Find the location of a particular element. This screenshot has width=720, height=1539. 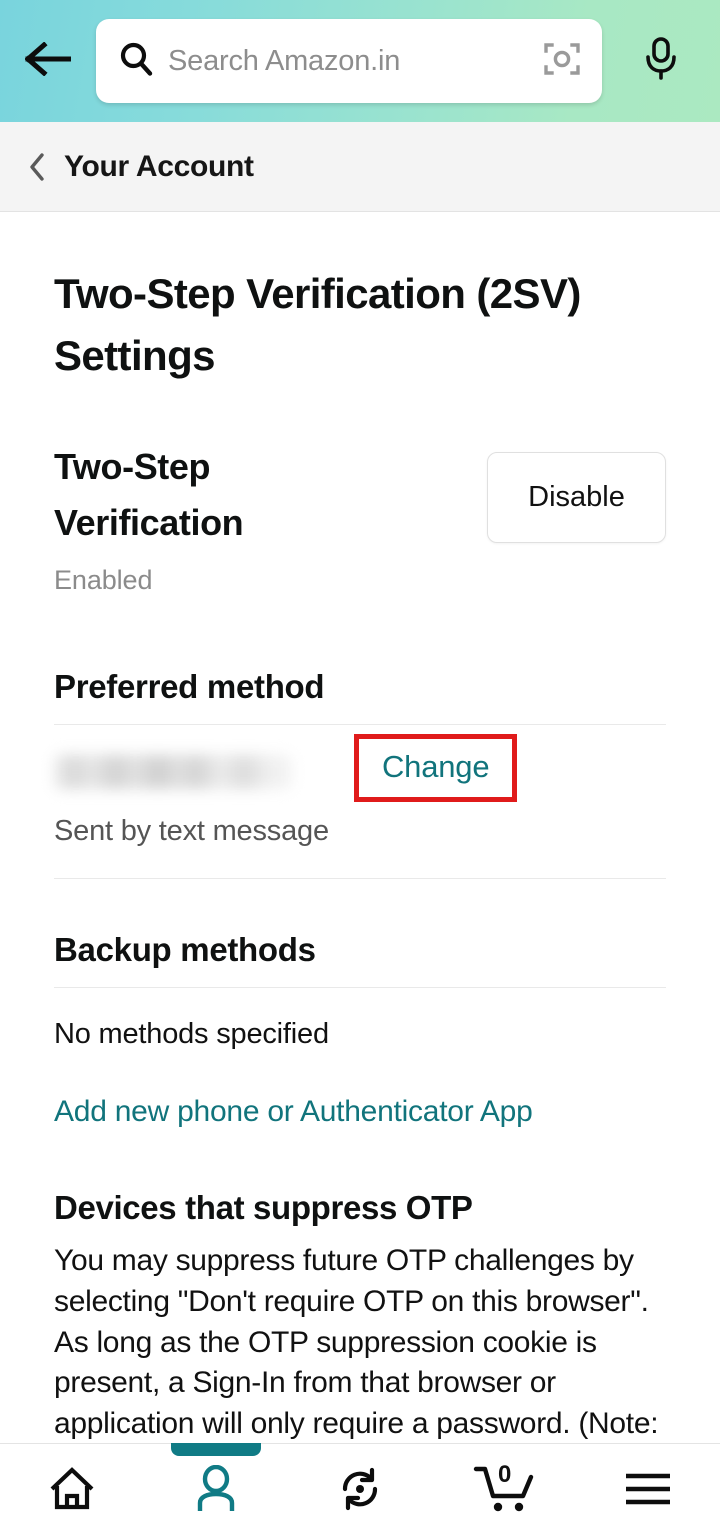

backup-methods-heading: Backup methods is located at coordinates (185, 949).